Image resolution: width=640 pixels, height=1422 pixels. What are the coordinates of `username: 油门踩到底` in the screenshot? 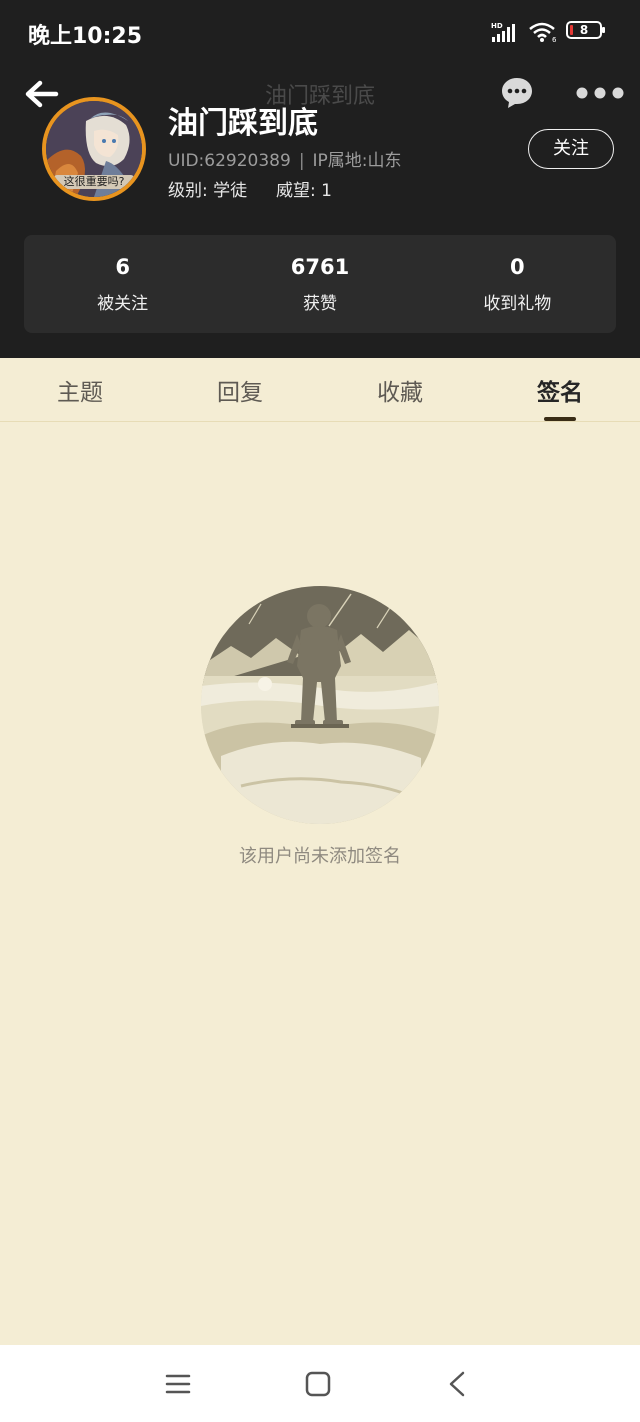 It's located at (243, 123).